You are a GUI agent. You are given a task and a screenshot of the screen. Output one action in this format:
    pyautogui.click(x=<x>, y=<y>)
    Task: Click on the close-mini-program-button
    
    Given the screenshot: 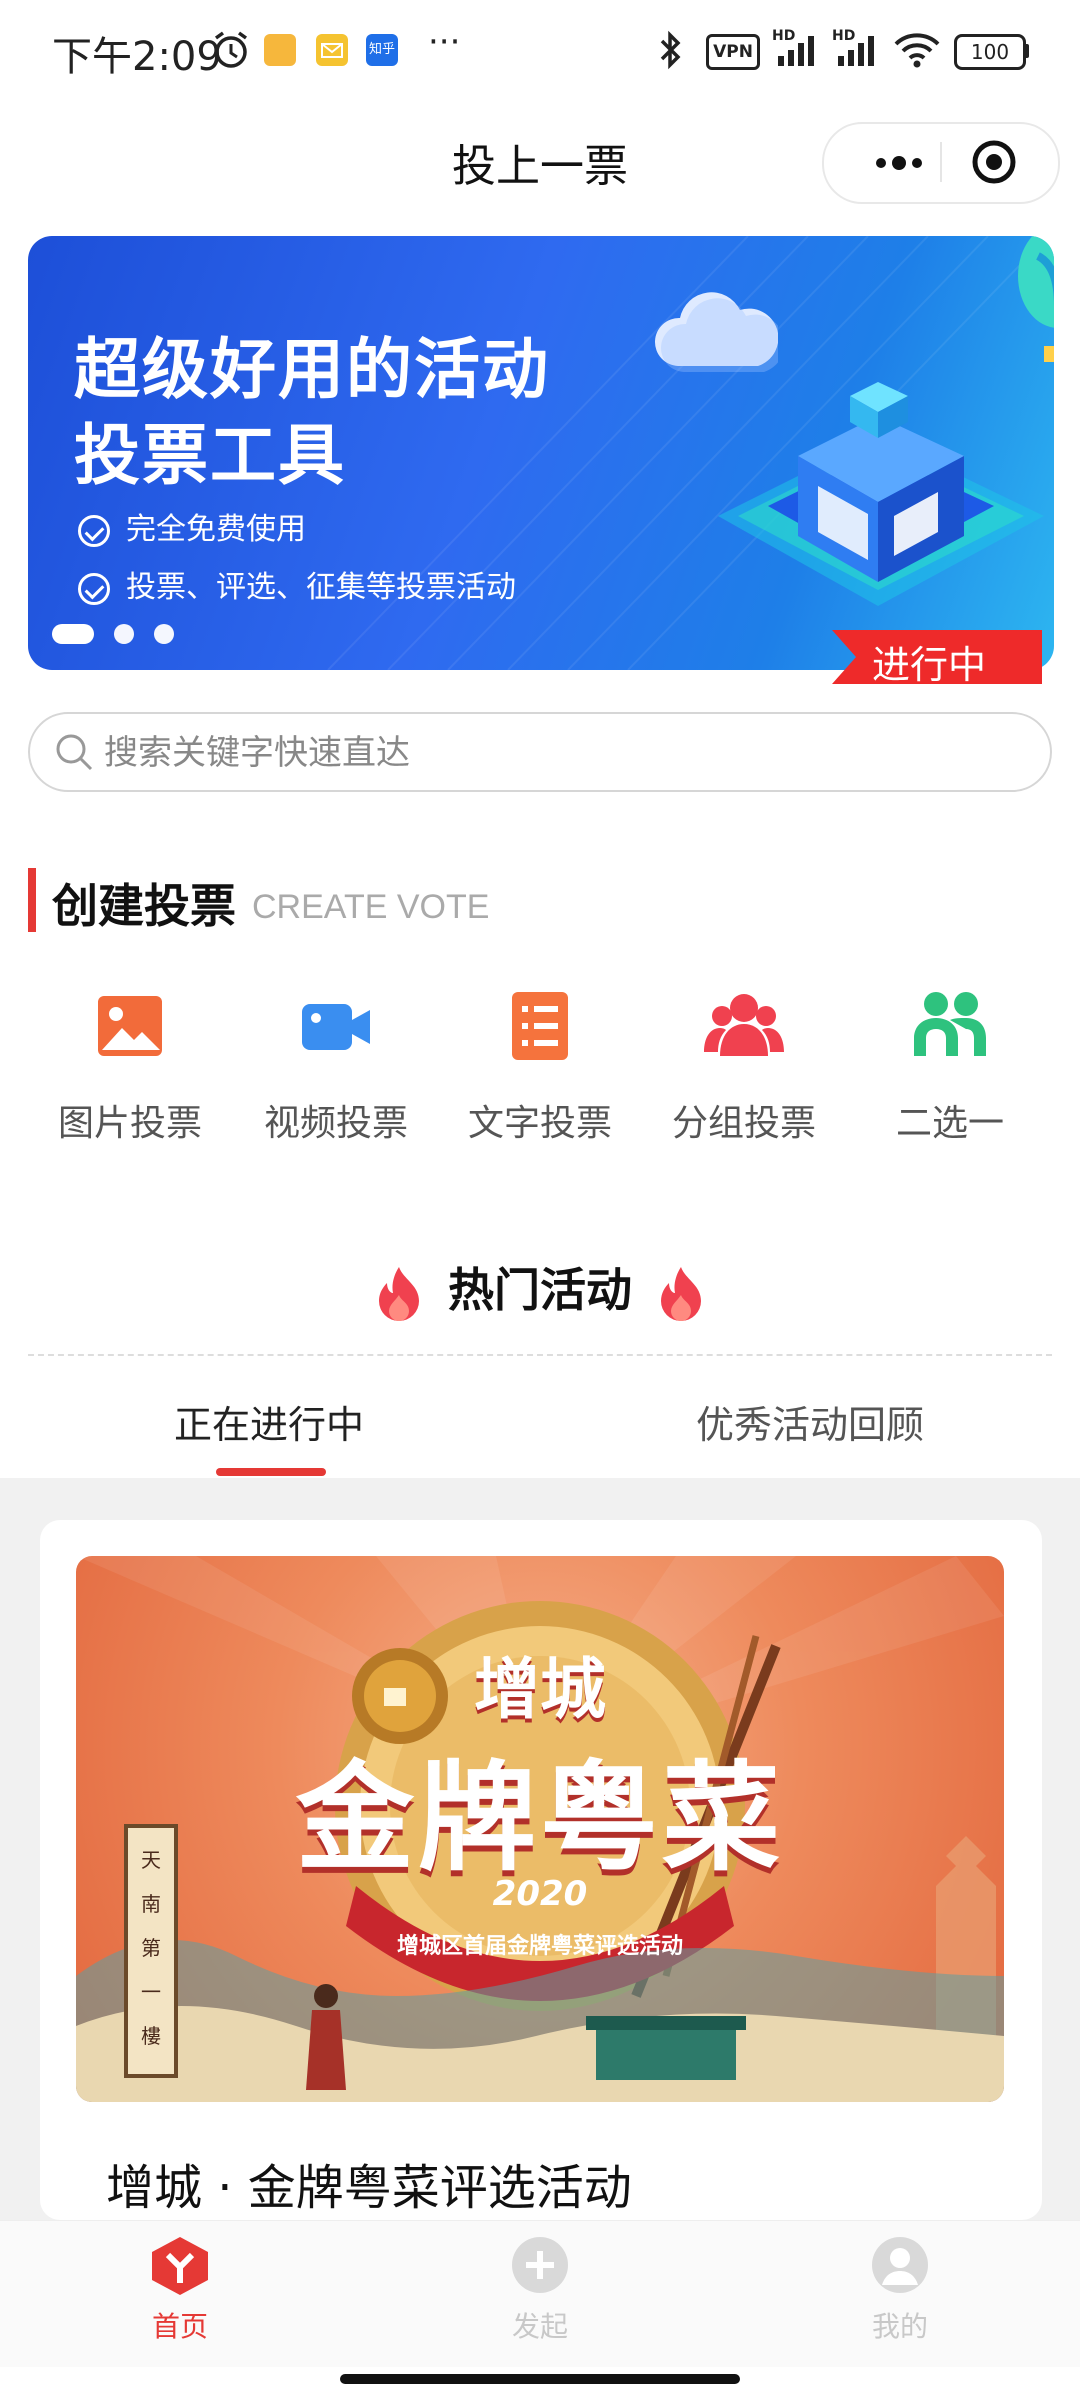 What is the action you would take?
    pyautogui.click(x=994, y=162)
    